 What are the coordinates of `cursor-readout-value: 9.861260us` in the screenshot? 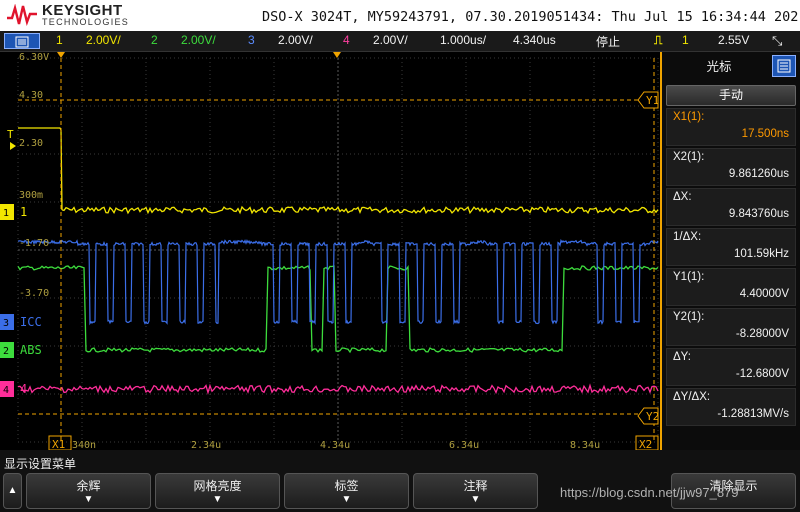 It's located at (758, 174).